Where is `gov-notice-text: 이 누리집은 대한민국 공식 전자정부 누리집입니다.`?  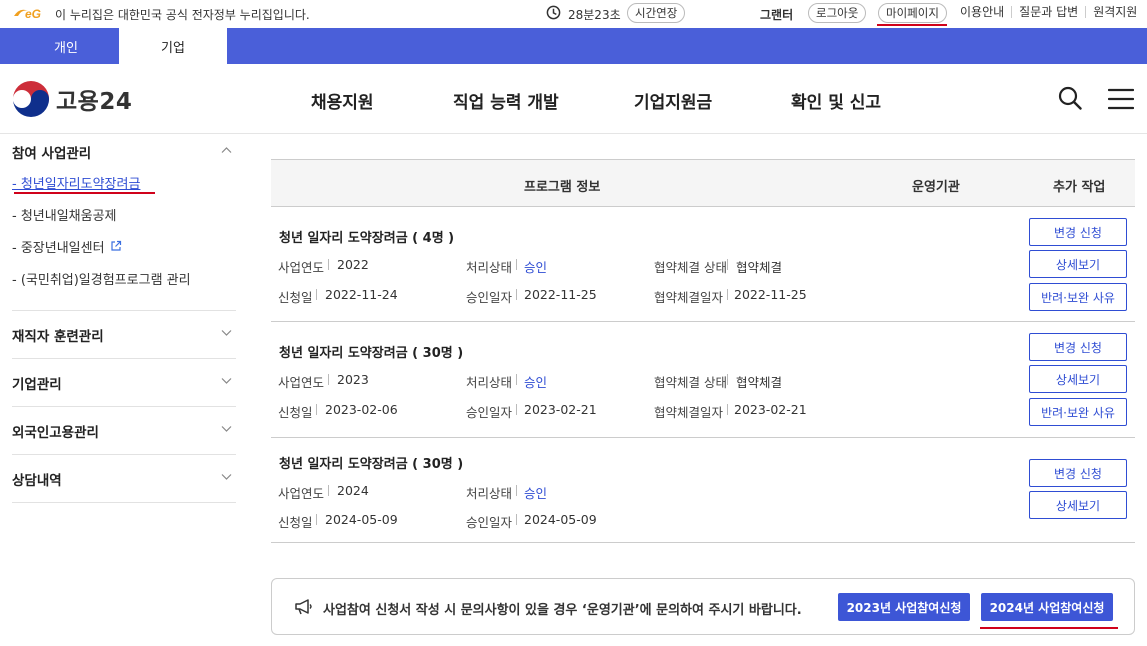
gov-notice-text: 이 누리집은 대한민국 공식 전자정부 누리집입니다. is located at coordinates (182, 15).